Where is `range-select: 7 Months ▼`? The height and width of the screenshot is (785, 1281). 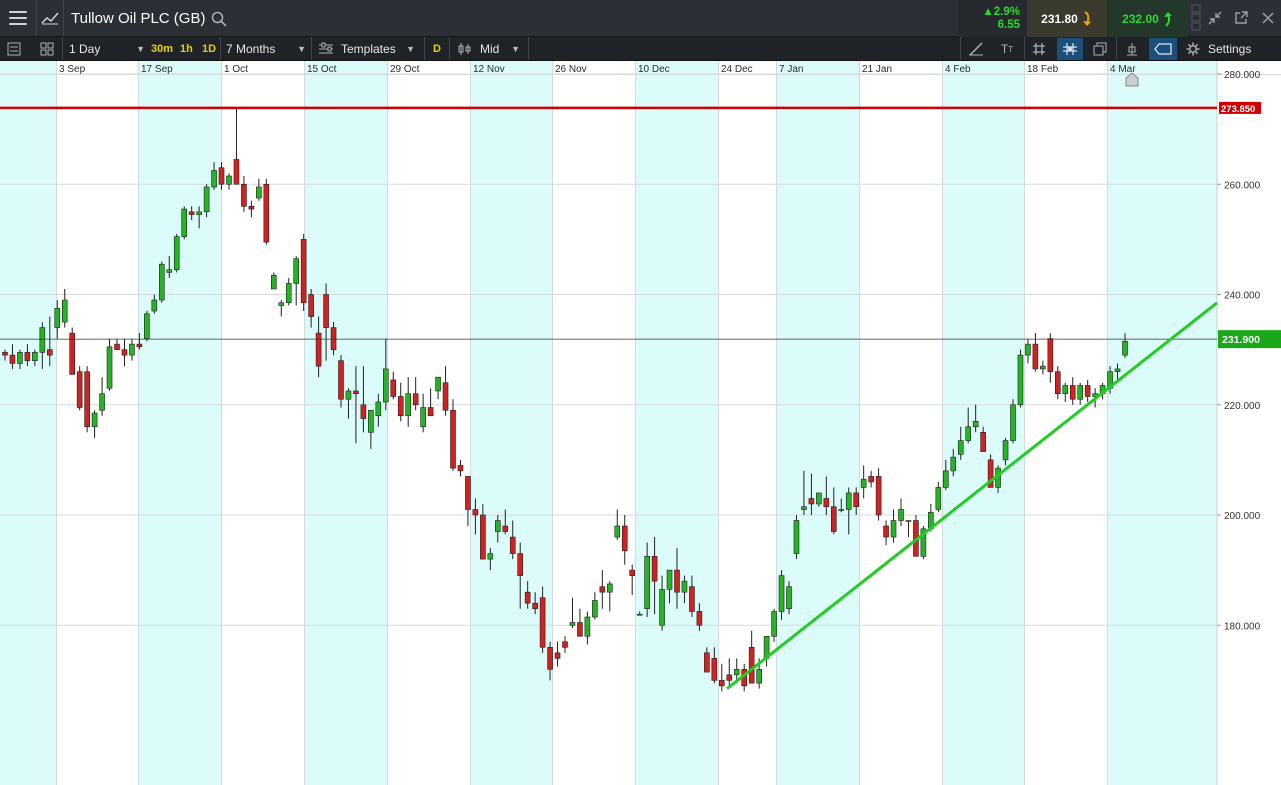
range-select: 7 Months ▼ is located at coordinates (267, 49).